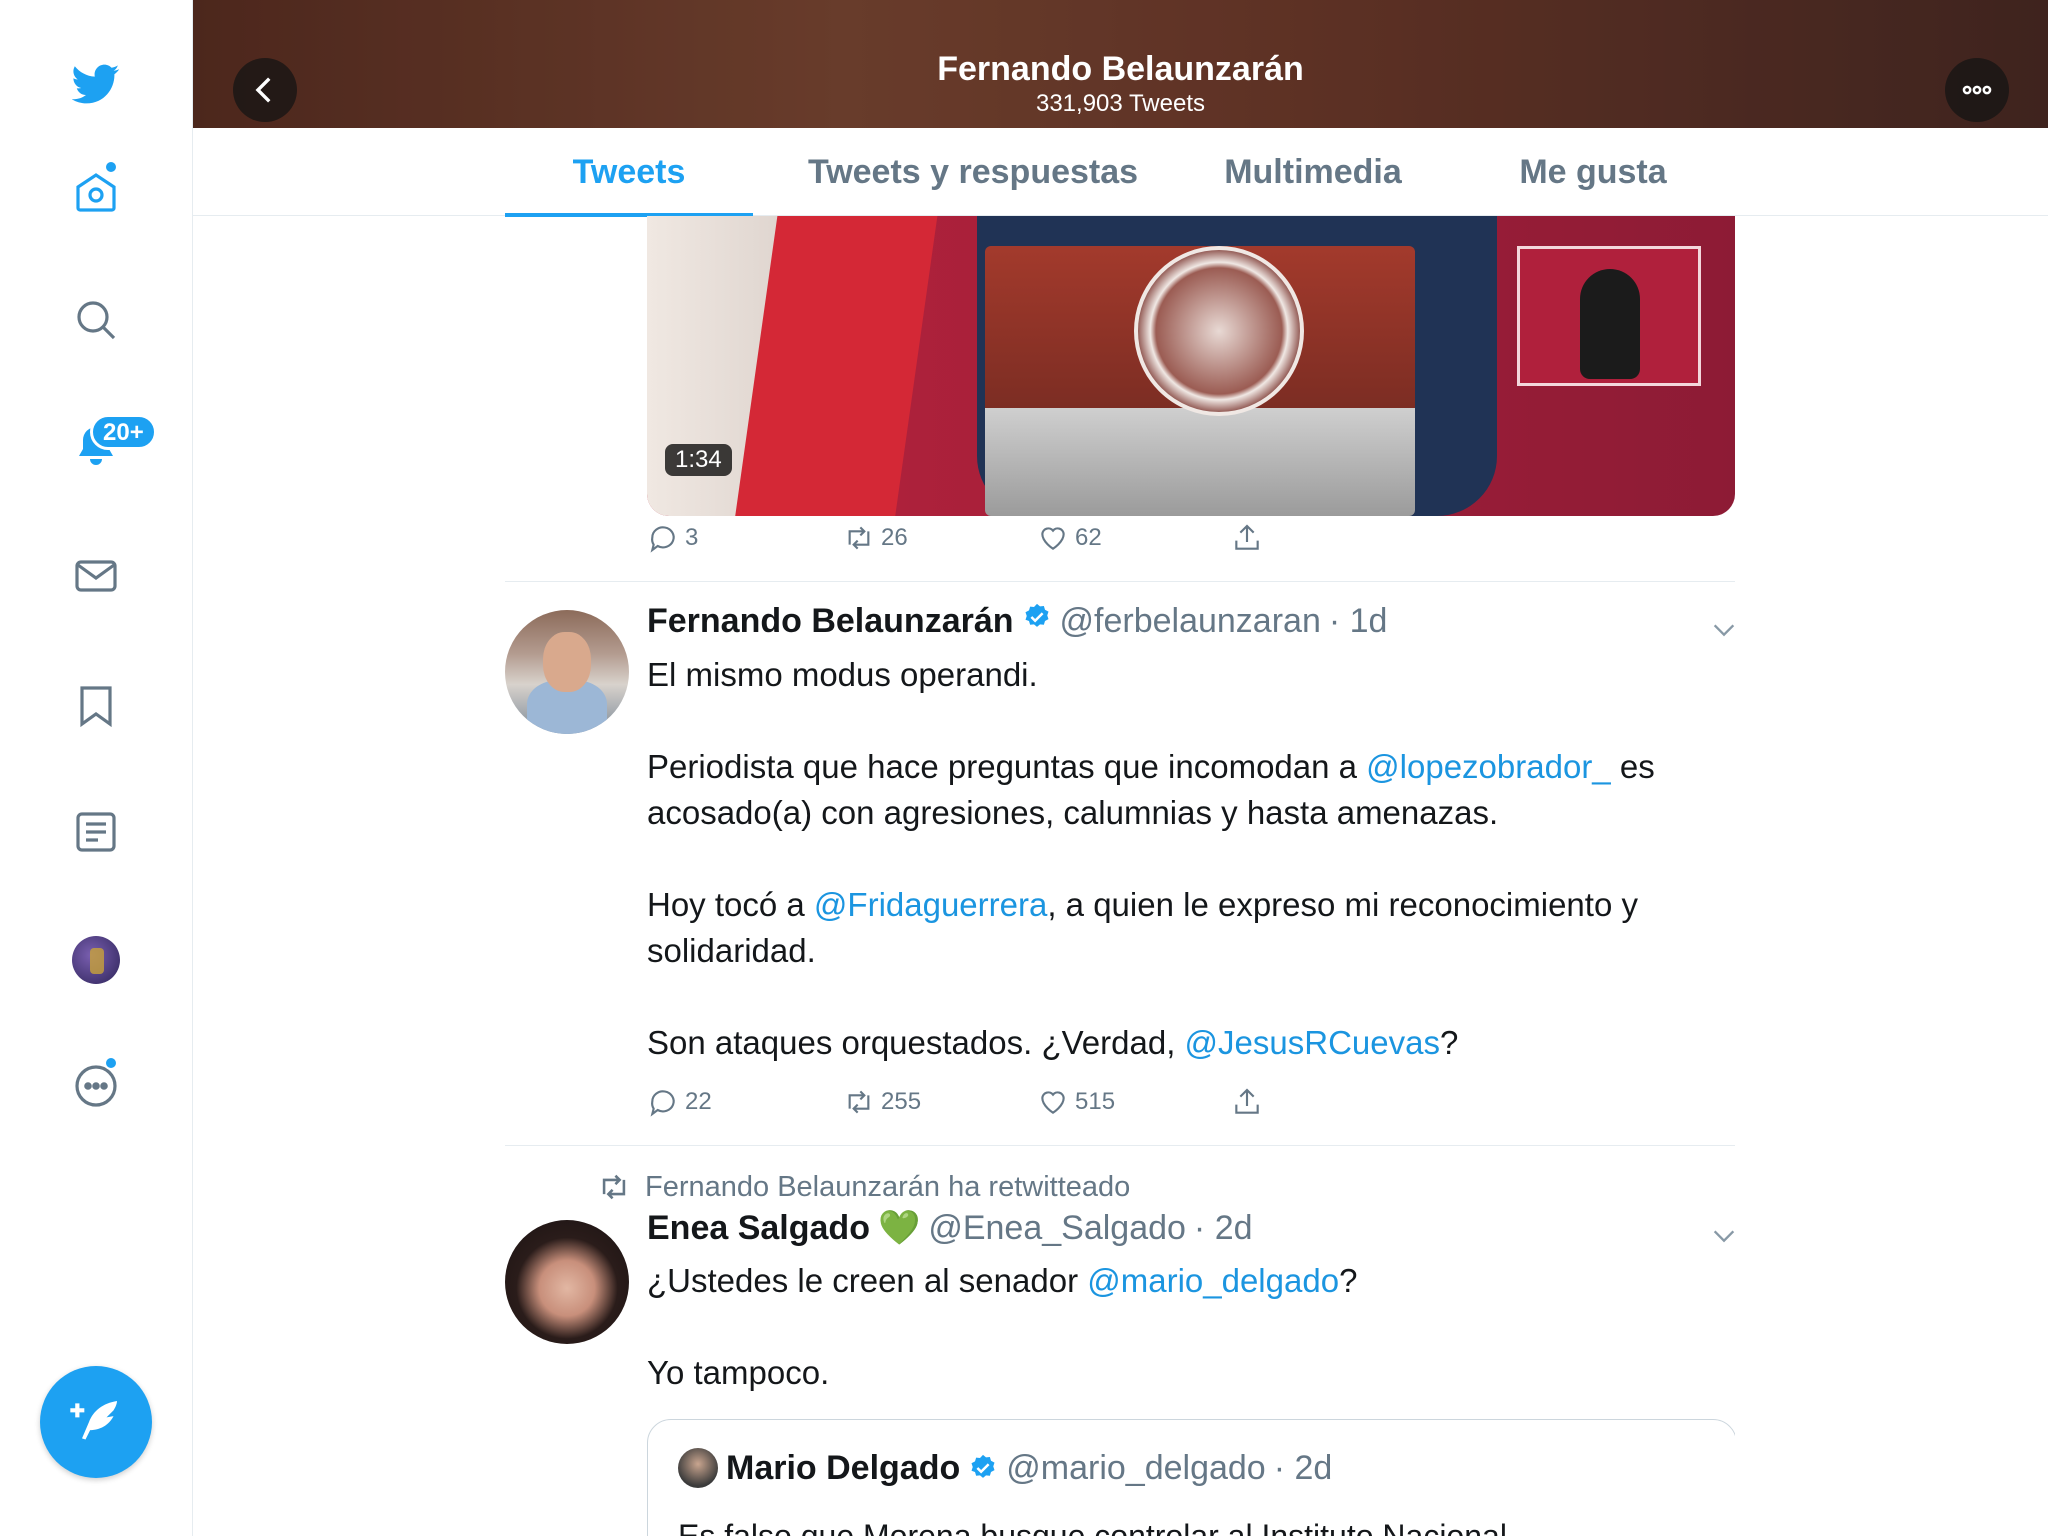 The image size is (2048, 1536). I want to click on lists-nav, so click(96, 832).